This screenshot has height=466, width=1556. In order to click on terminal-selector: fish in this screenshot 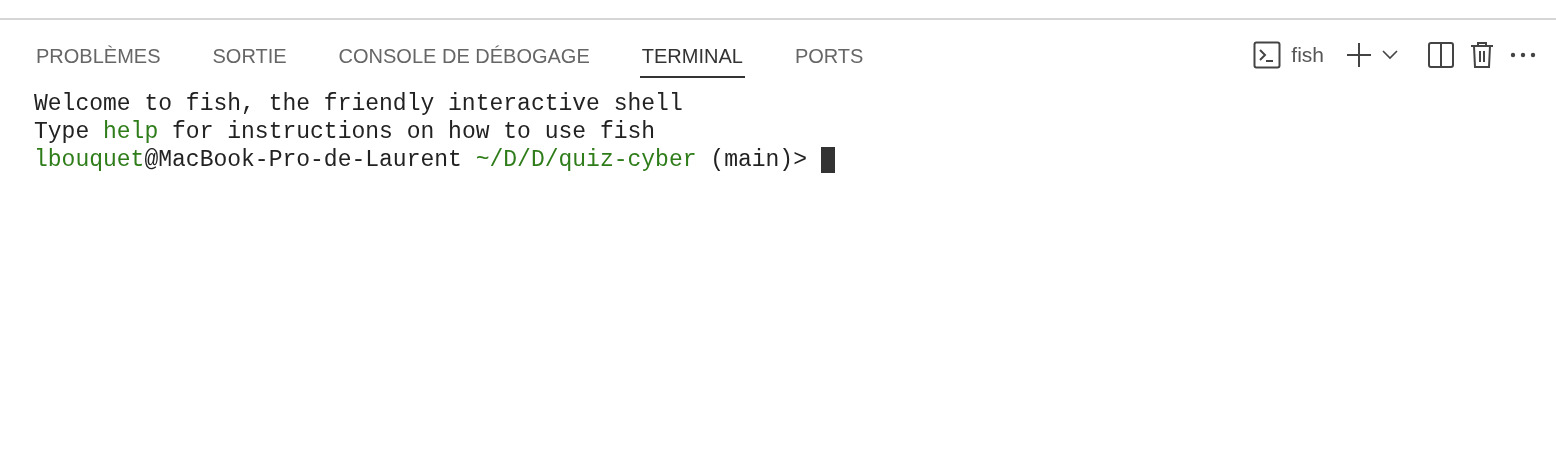, I will do `click(1288, 55)`.